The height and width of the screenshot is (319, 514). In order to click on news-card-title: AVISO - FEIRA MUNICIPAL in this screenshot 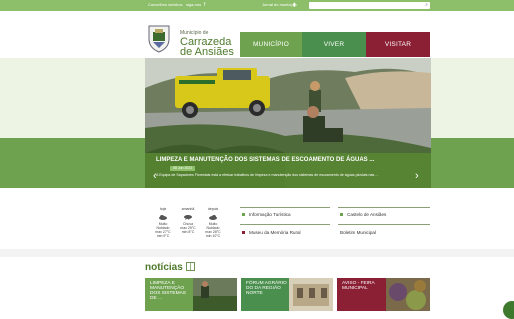, I will do `click(363, 286)`.